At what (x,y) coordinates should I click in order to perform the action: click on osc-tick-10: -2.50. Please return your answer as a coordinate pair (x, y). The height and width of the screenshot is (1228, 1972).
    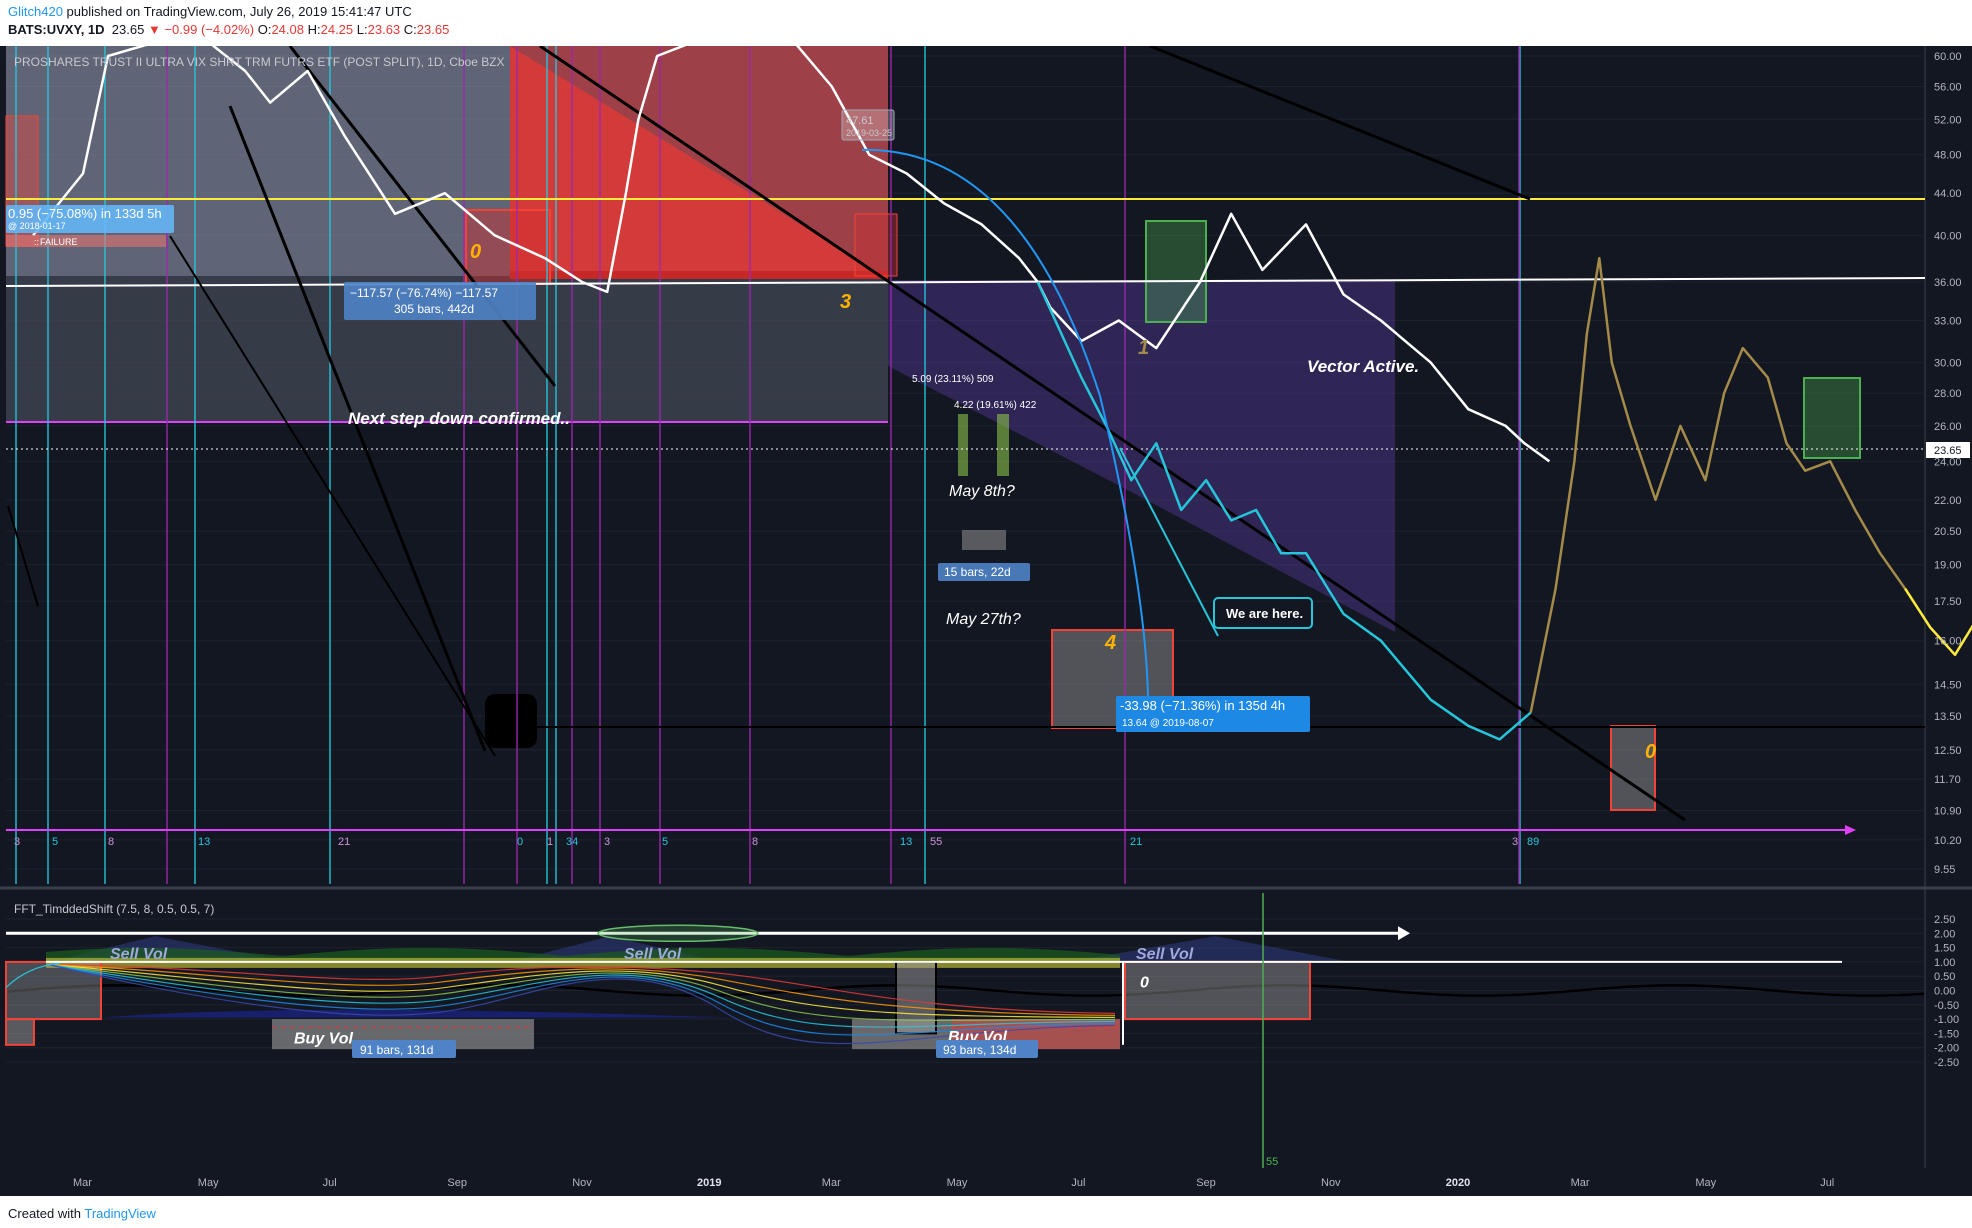
    Looking at the image, I should click on (1946, 1063).